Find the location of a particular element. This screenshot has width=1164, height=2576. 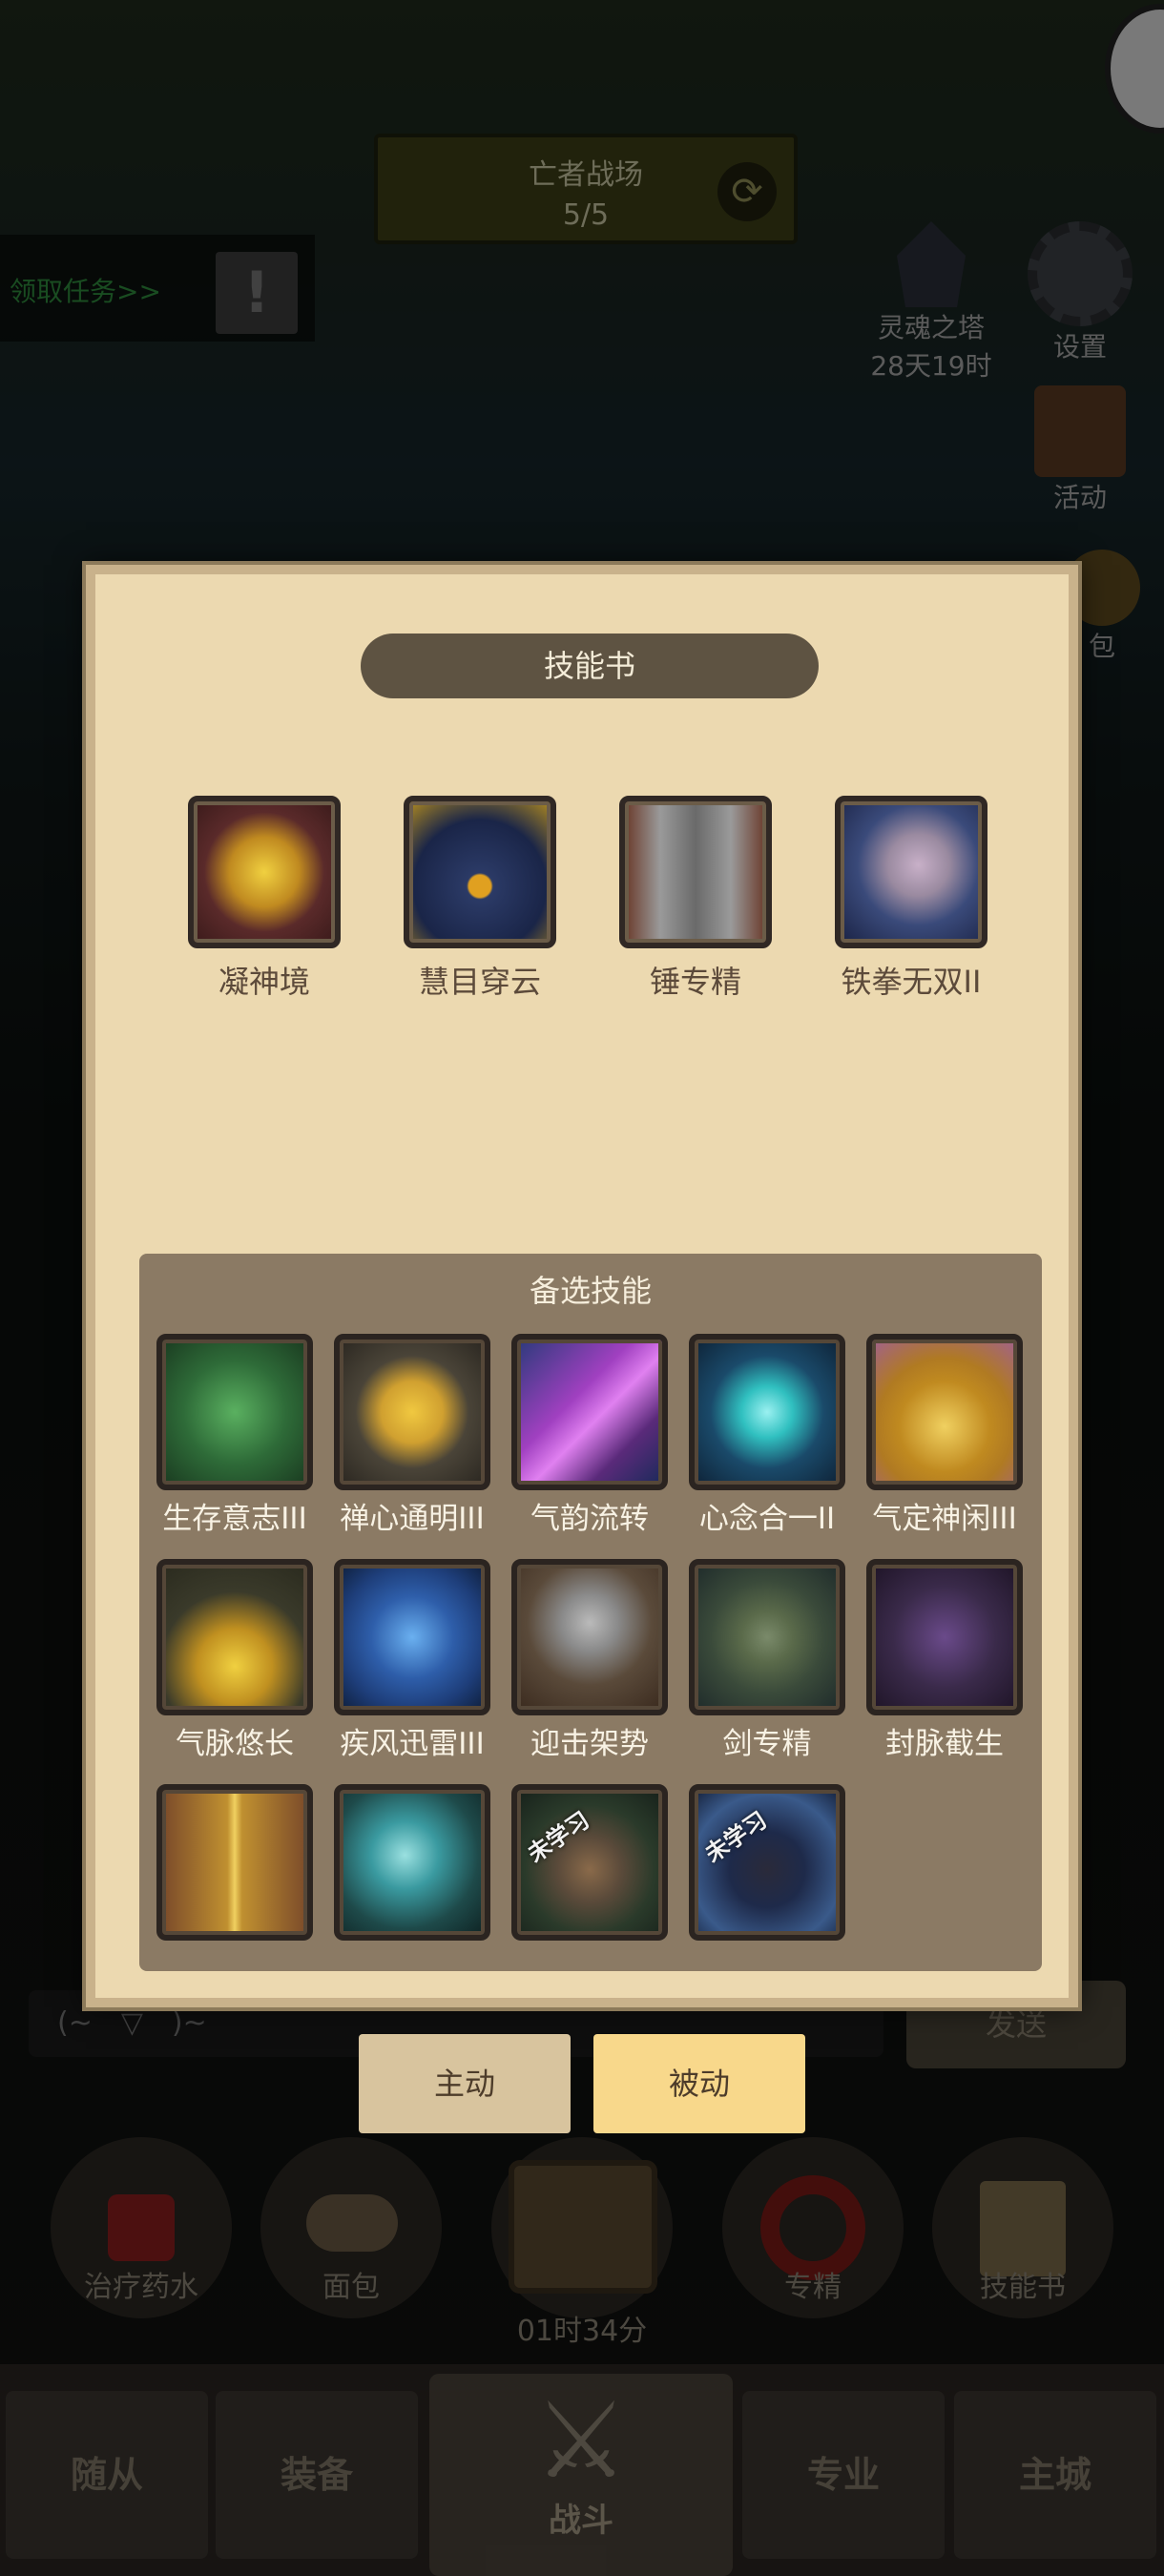

alternate-skill: 生存意志III is located at coordinates (235, 1435).